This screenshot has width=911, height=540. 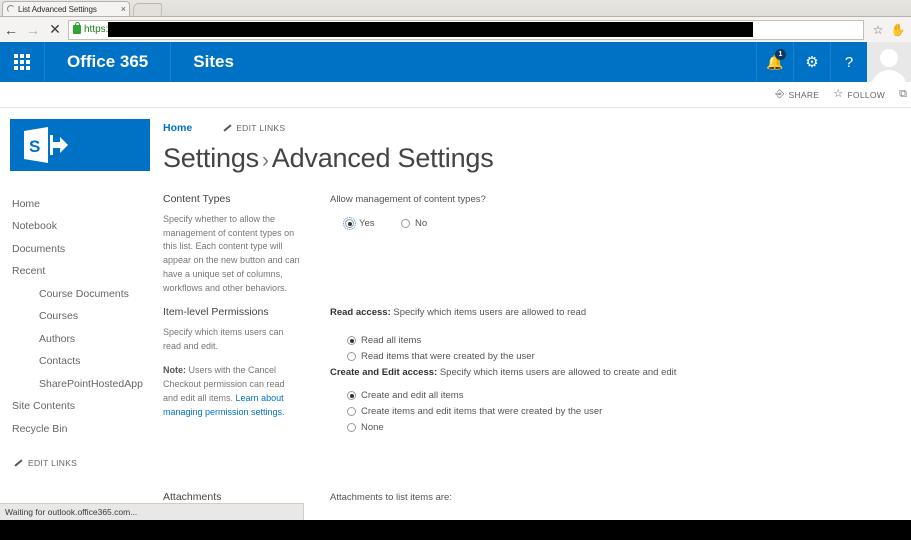 What do you see at coordinates (360, 312) in the screenshot?
I see `read-access-label: Read access:` at bounding box center [360, 312].